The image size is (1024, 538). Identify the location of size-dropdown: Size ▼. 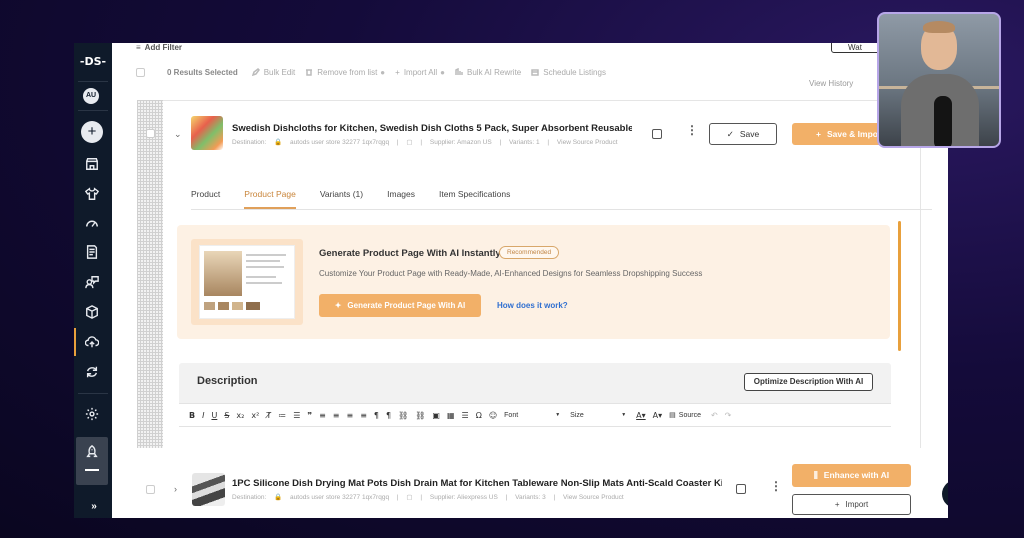
(598, 415).